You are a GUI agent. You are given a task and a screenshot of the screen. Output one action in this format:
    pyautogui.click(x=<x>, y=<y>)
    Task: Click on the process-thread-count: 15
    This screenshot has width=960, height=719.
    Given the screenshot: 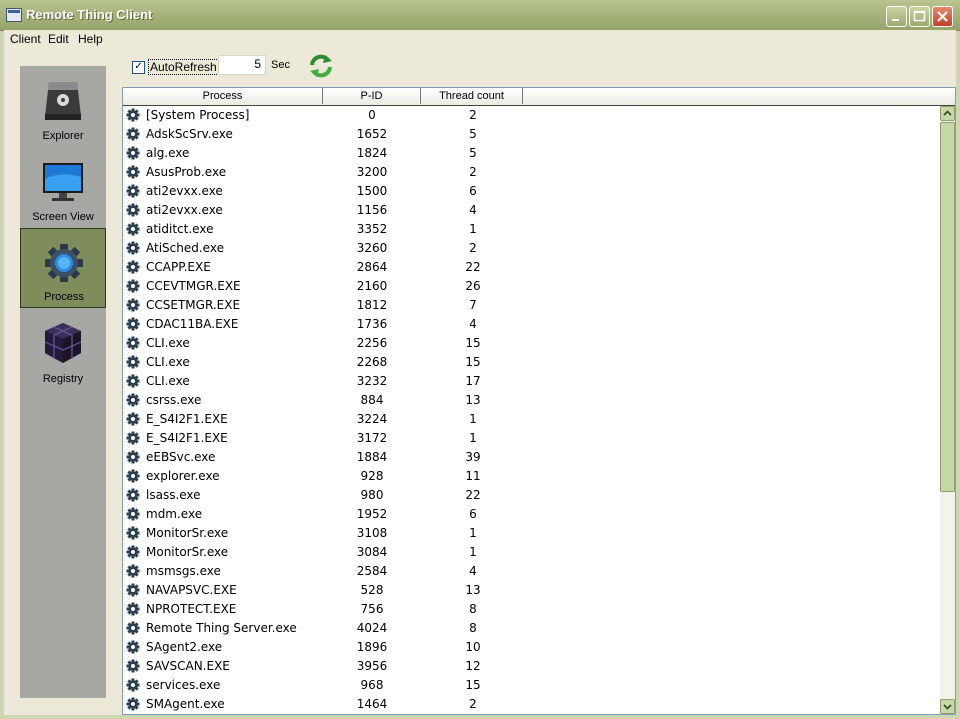 What is the action you would take?
    pyautogui.click(x=473, y=362)
    